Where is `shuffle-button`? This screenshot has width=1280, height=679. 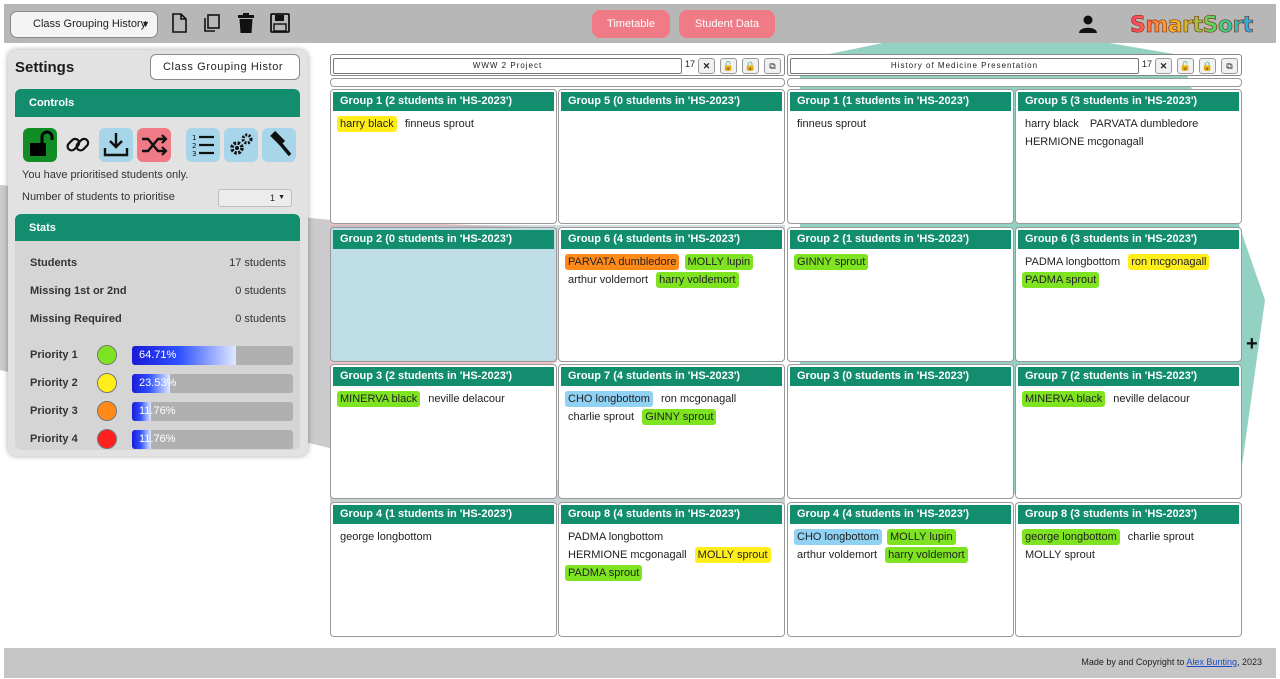 shuffle-button is located at coordinates (154, 145).